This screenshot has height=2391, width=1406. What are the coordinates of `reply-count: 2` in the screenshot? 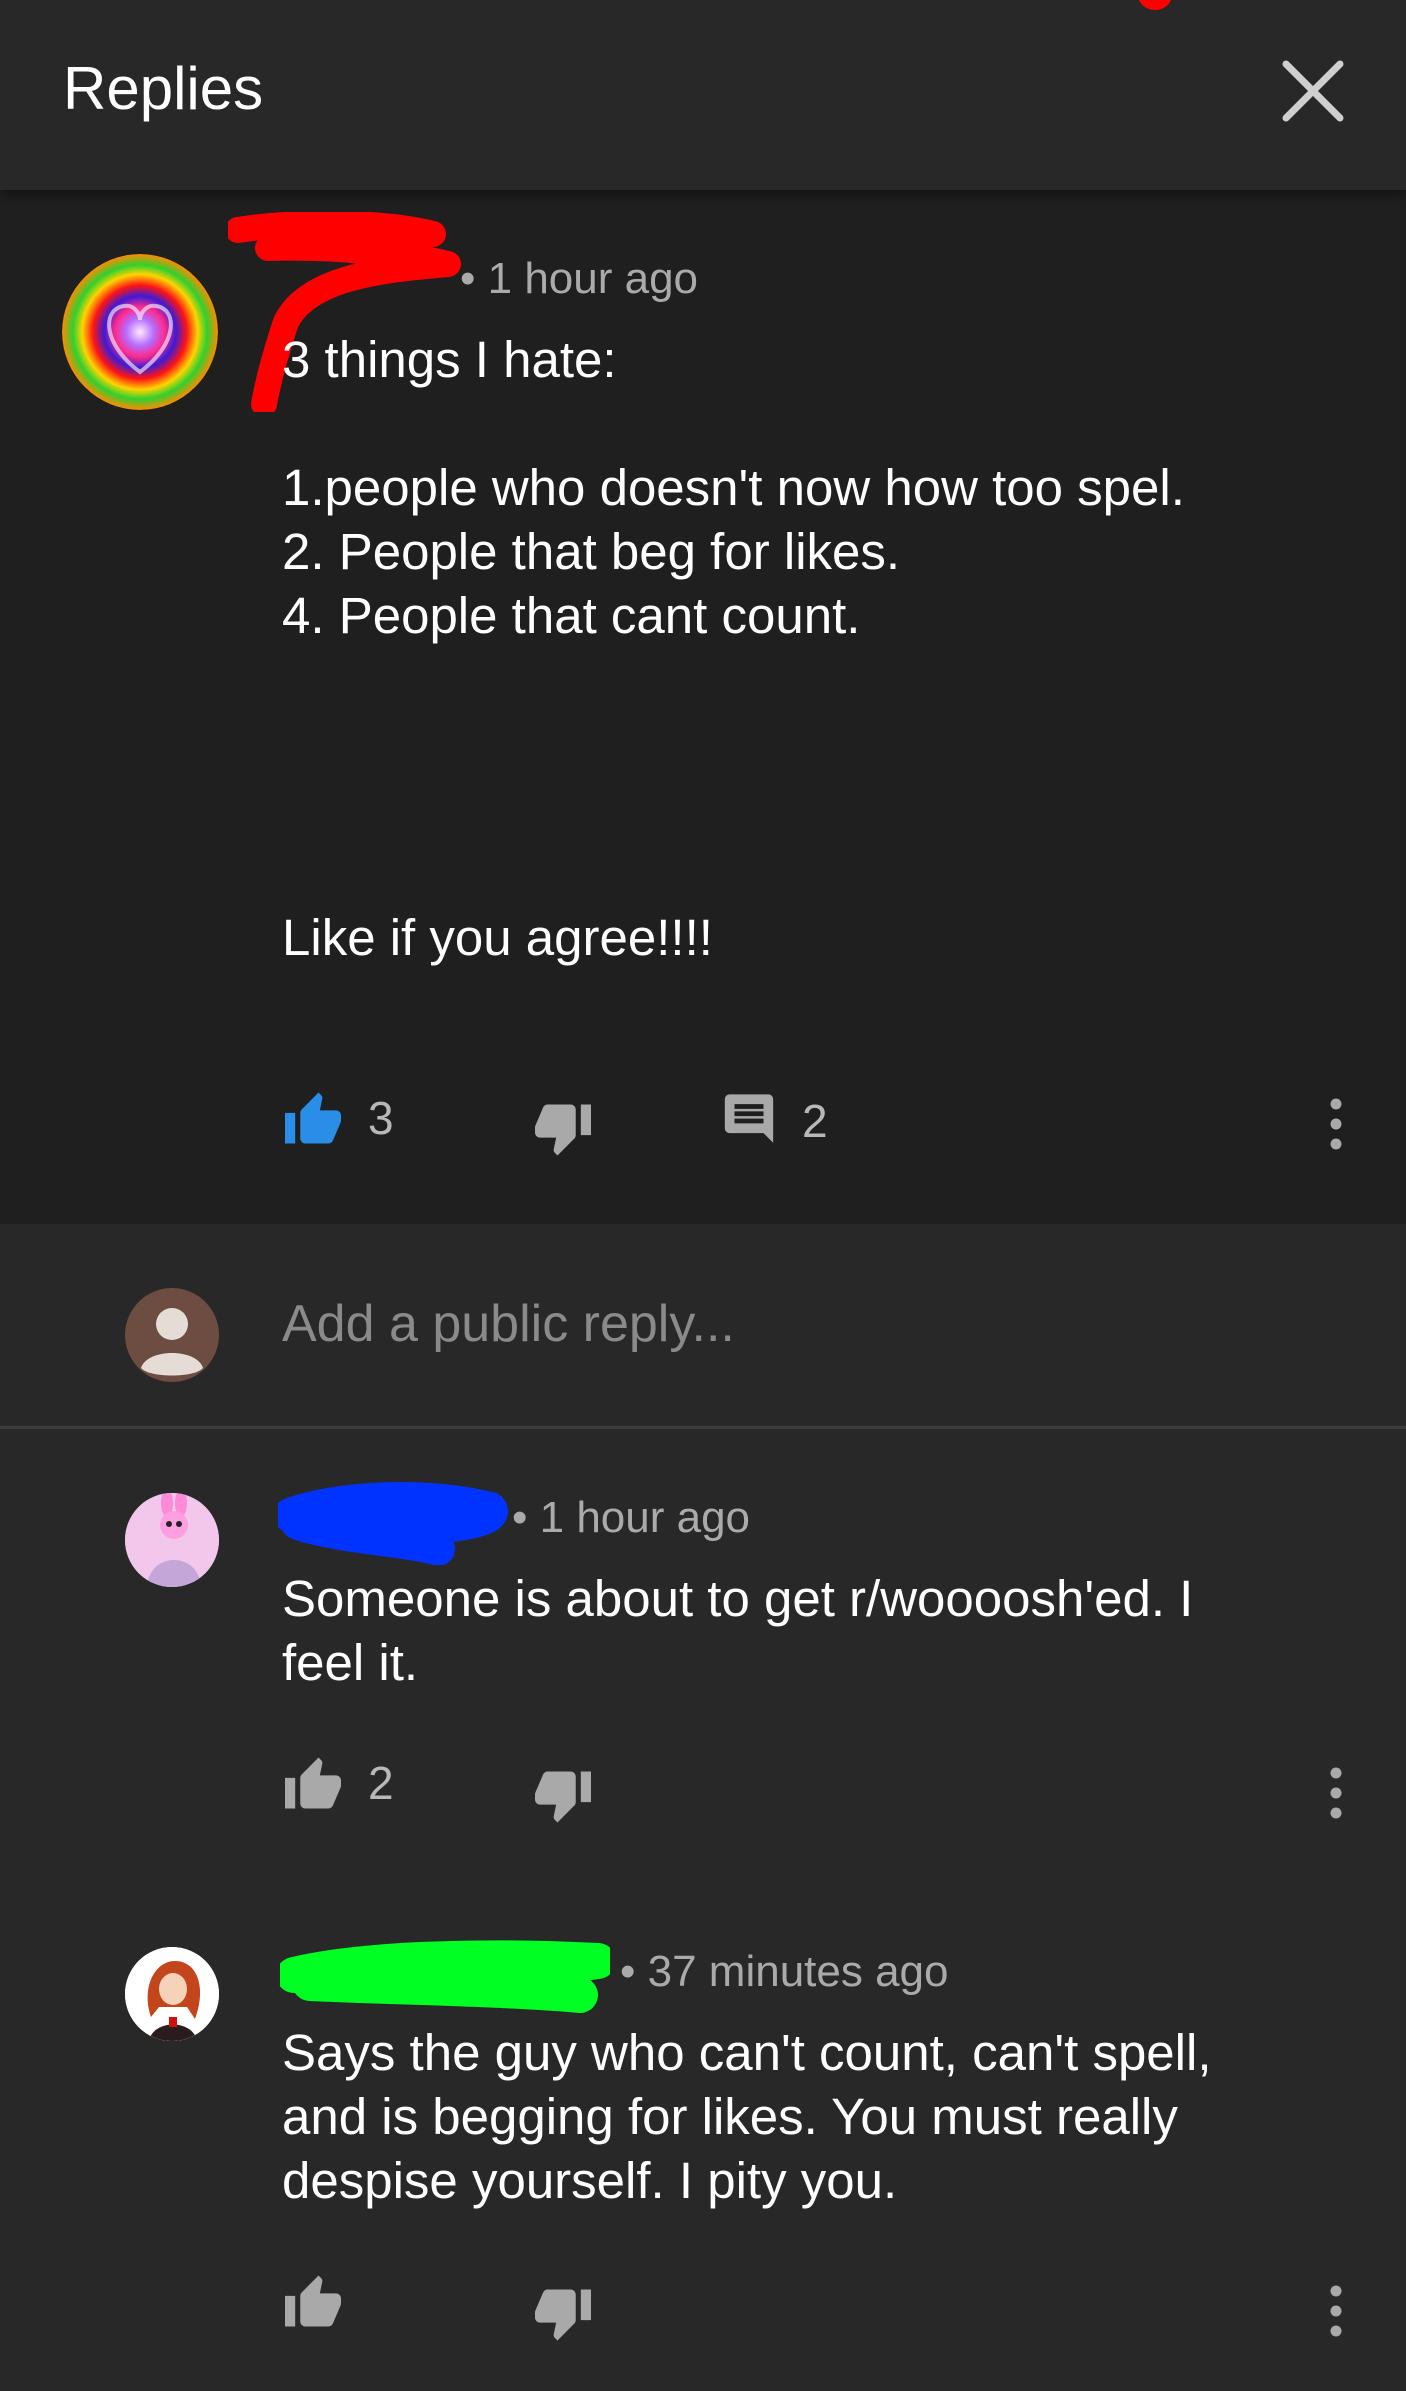 It's located at (815, 1121).